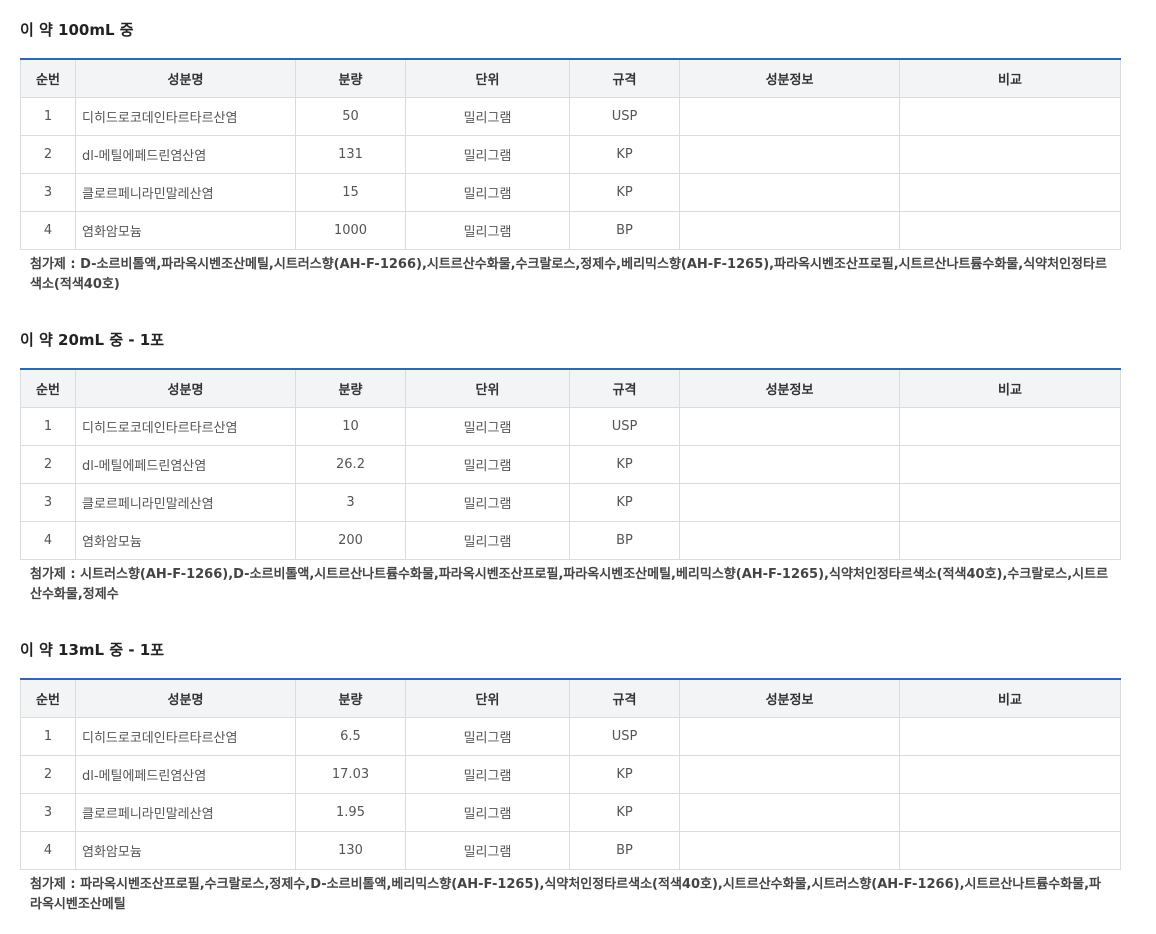 This screenshot has height=934, width=1156. I want to click on cell-amount: 3, so click(350, 502).